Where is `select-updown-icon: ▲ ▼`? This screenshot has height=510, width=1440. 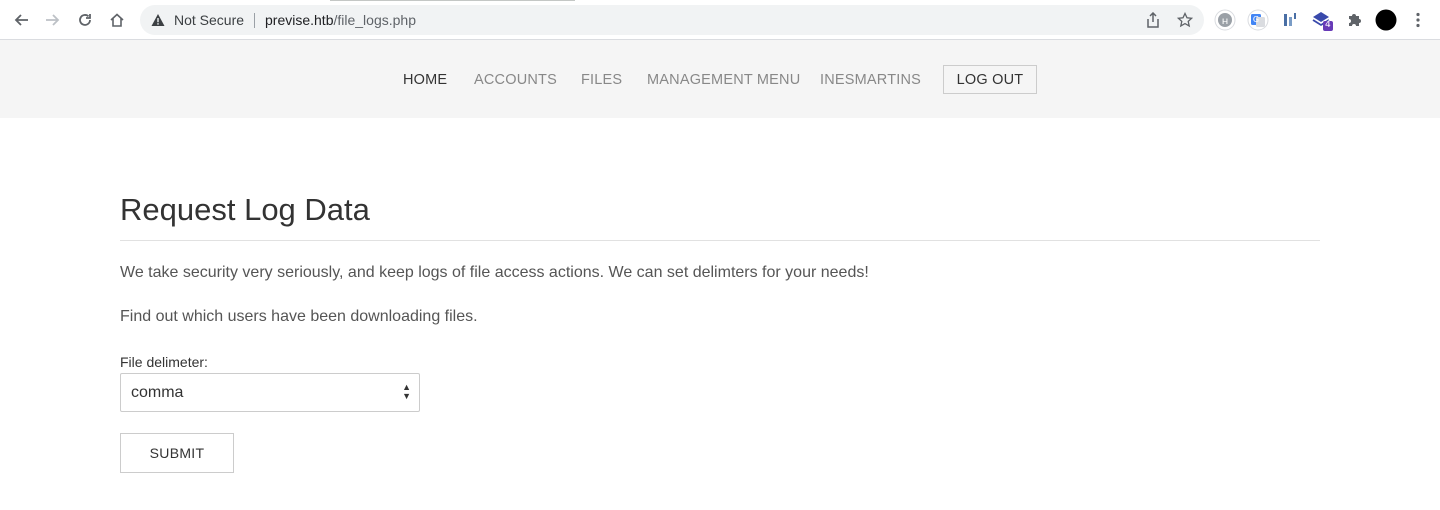
select-updown-icon: ▲ ▼ is located at coordinates (406, 391).